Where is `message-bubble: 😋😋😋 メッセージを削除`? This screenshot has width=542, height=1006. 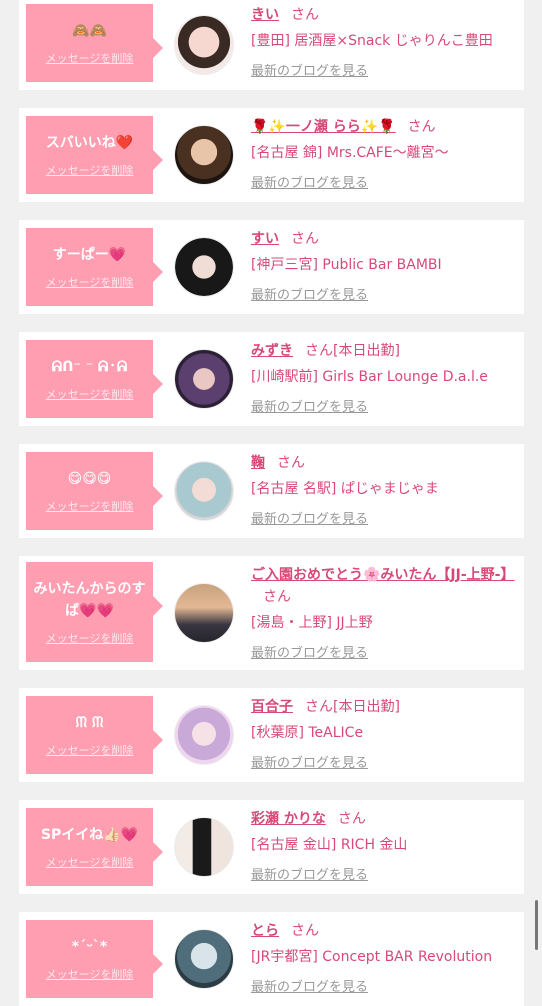
message-bubble: 😋😋😋 メッセージを削除 is located at coordinates (94, 491).